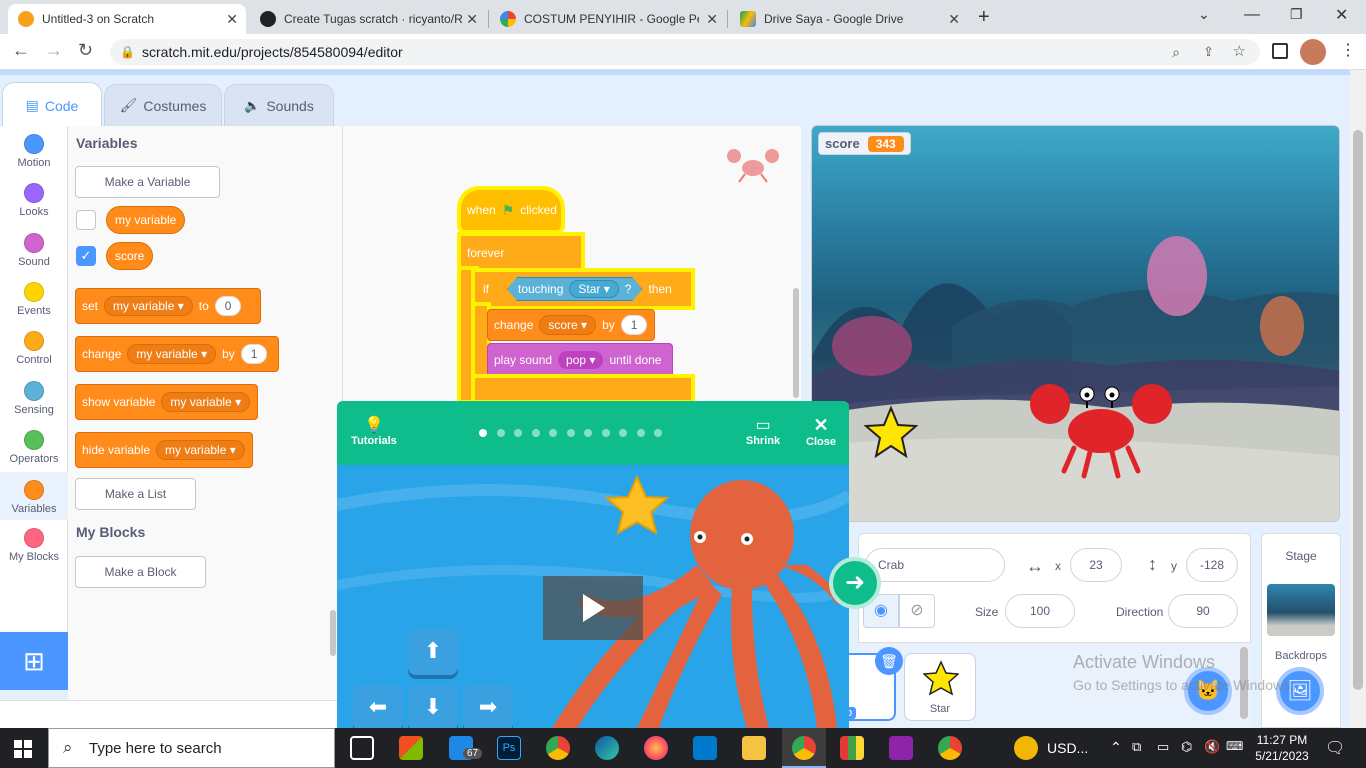  What do you see at coordinates (34, 348) in the screenshot?
I see `category-control: Control` at bounding box center [34, 348].